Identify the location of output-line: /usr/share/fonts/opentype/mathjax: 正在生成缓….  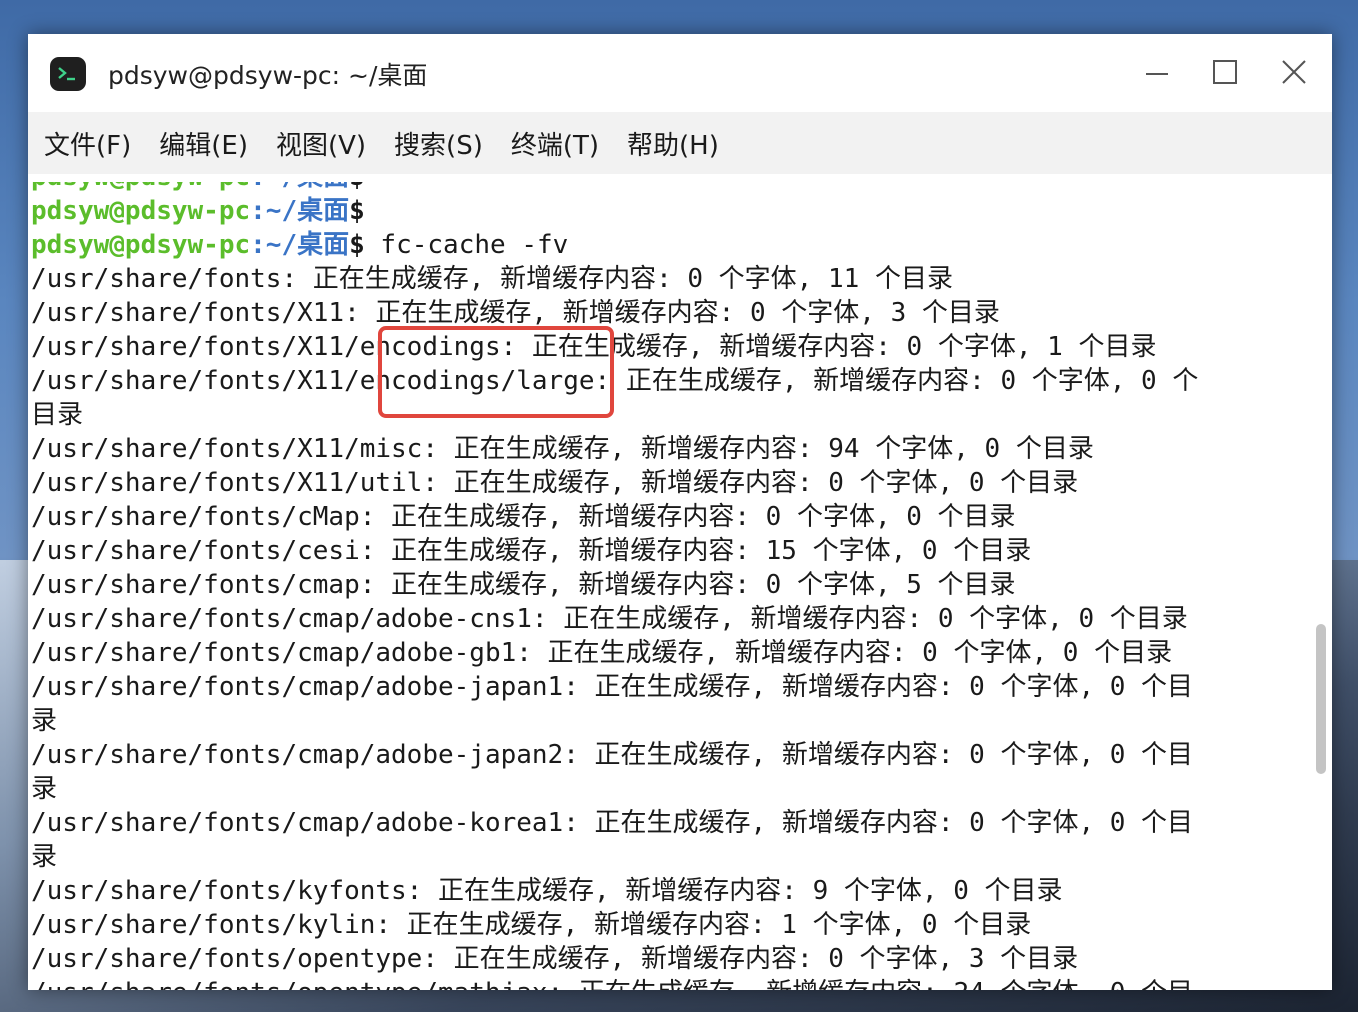
(671, 983).